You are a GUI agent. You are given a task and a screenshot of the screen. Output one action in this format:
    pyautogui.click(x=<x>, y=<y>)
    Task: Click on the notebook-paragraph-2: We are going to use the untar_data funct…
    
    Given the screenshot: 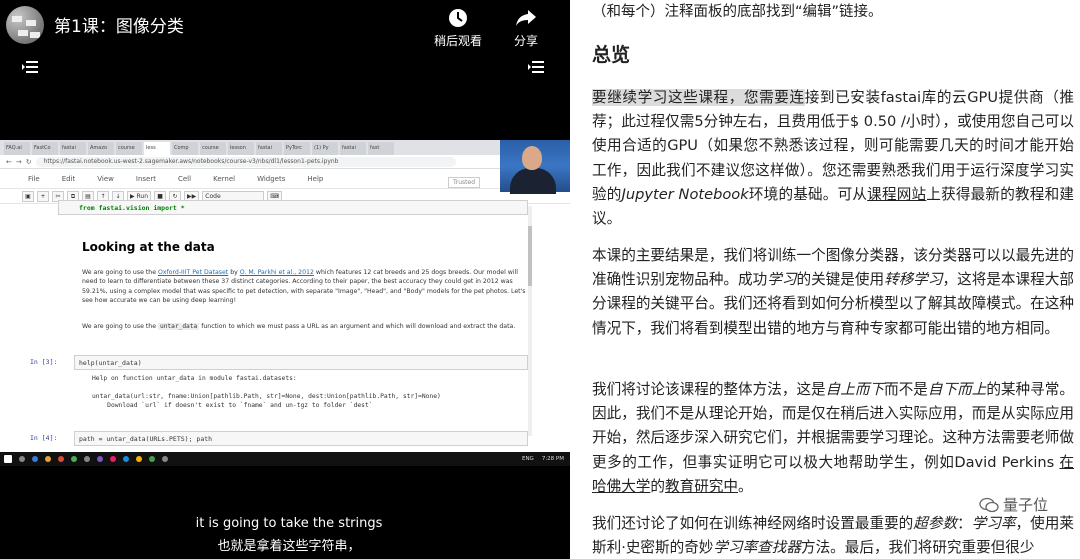 What is the action you would take?
    pyautogui.click(x=299, y=326)
    